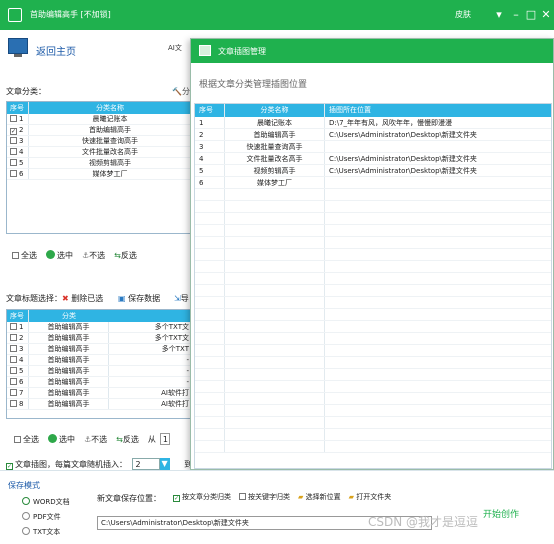 The image size is (554, 544). Describe the element at coordinates (175, 393) in the screenshot. I see `title-text: AI软件打` at that location.